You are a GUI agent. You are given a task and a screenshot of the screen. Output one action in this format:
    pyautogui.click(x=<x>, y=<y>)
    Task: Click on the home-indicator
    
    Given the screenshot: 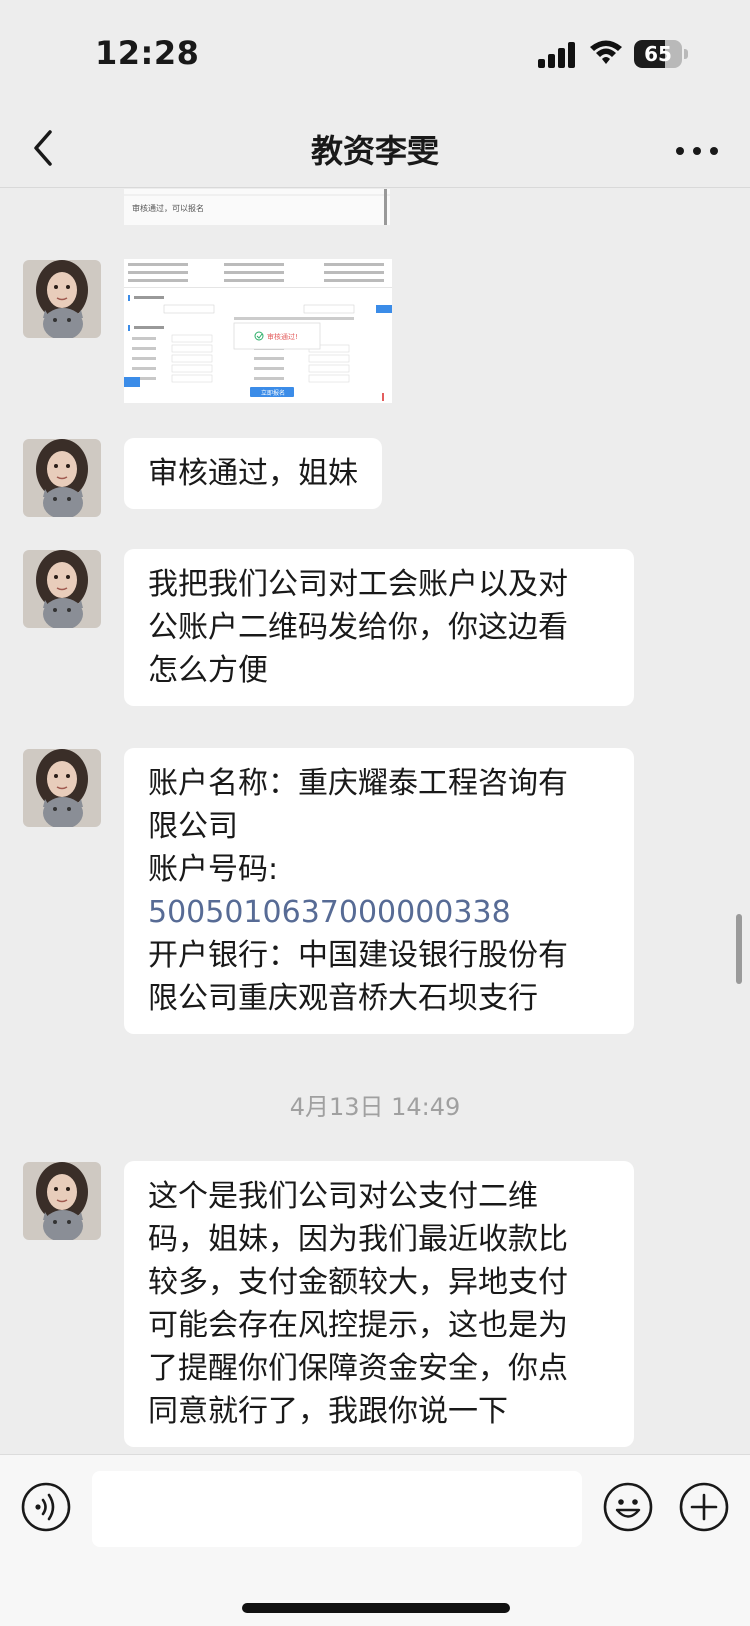 What is the action you would take?
    pyautogui.click(x=376, y=1608)
    